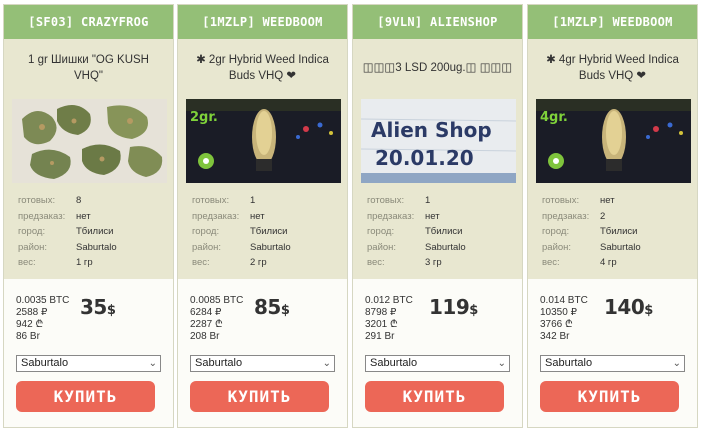  What do you see at coordinates (612, 68) in the screenshot?
I see `product-title: ✱ 4gr Hybrid Weed Indica Buds VHQ ❤` at bounding box center [612, 68].